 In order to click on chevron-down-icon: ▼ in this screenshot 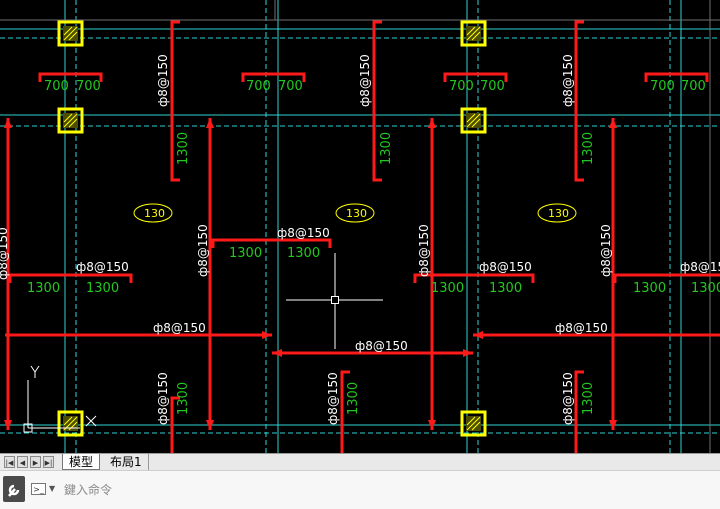, I will do `click(52, 488)`.